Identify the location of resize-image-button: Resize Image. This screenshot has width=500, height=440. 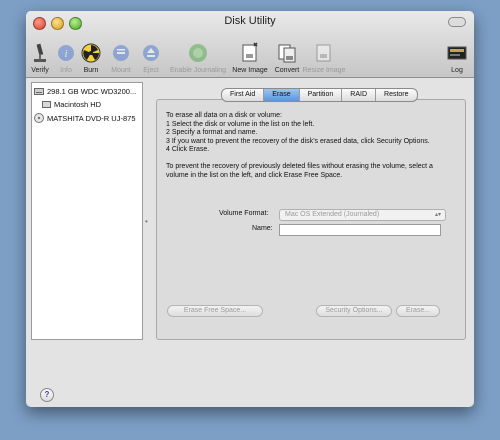
(324, 53).